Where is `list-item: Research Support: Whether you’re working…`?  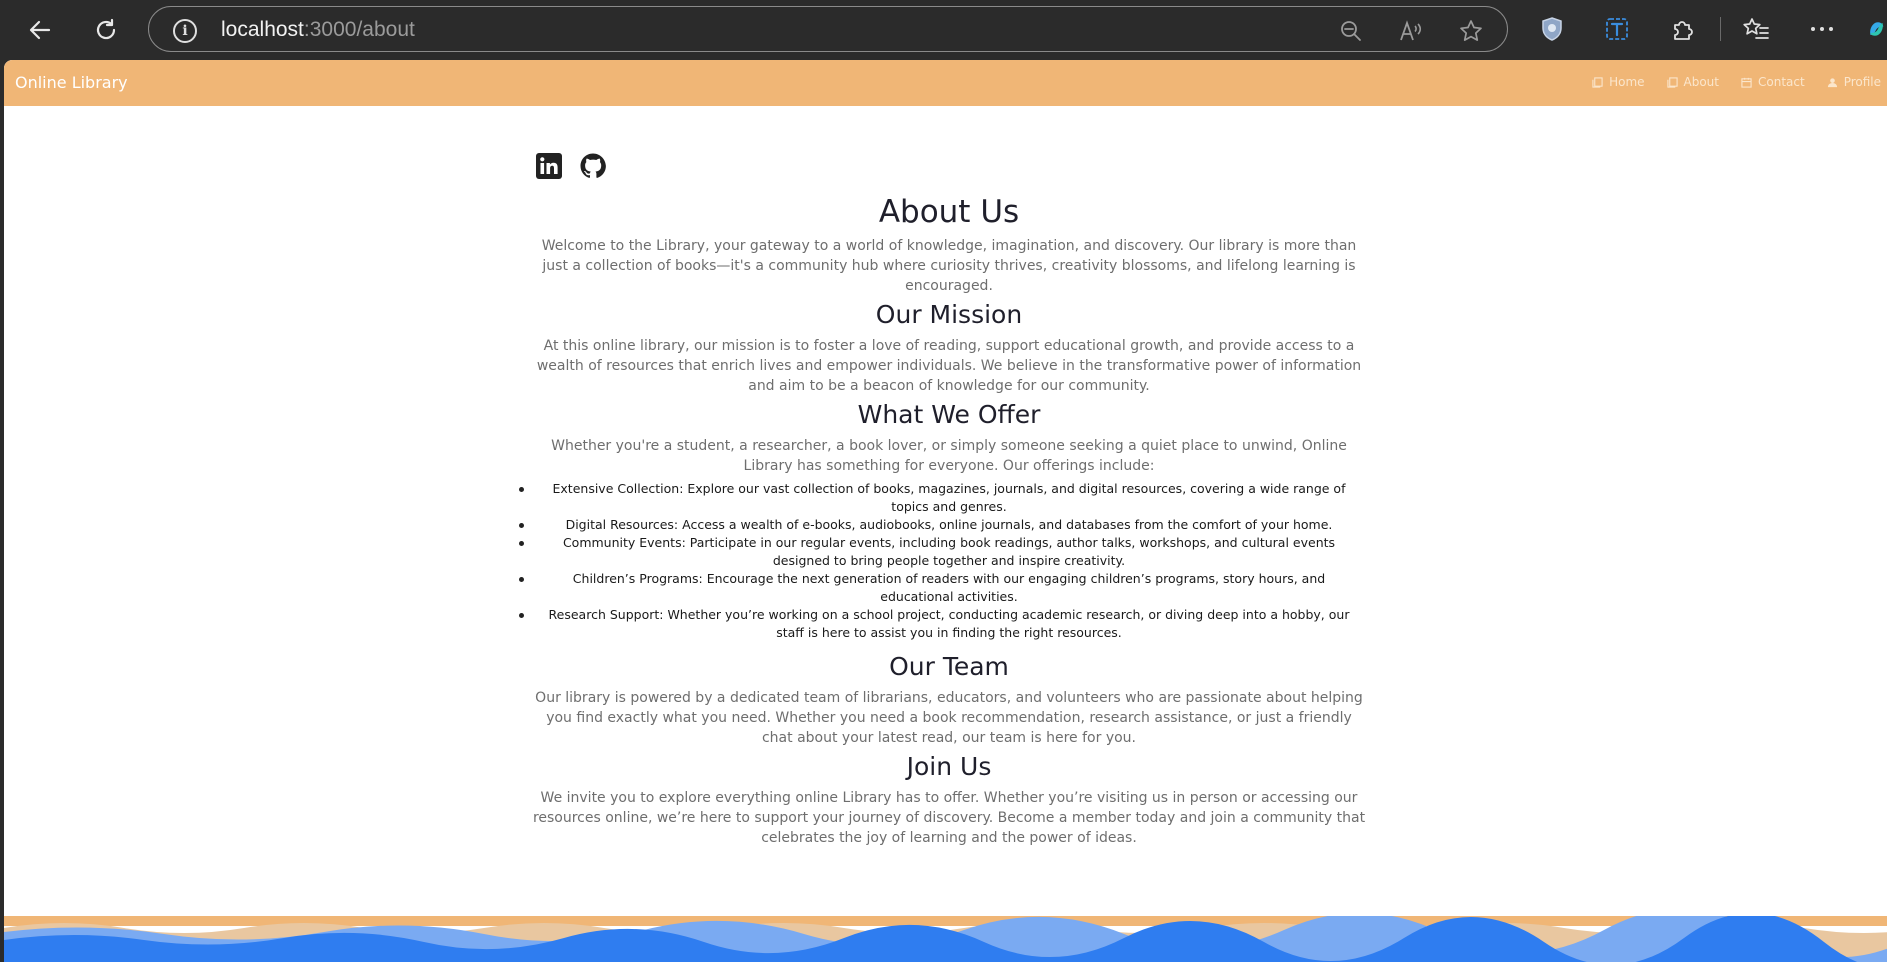
list-item: Research Support: Whether you’re working… is located at coordinates (944, 624).